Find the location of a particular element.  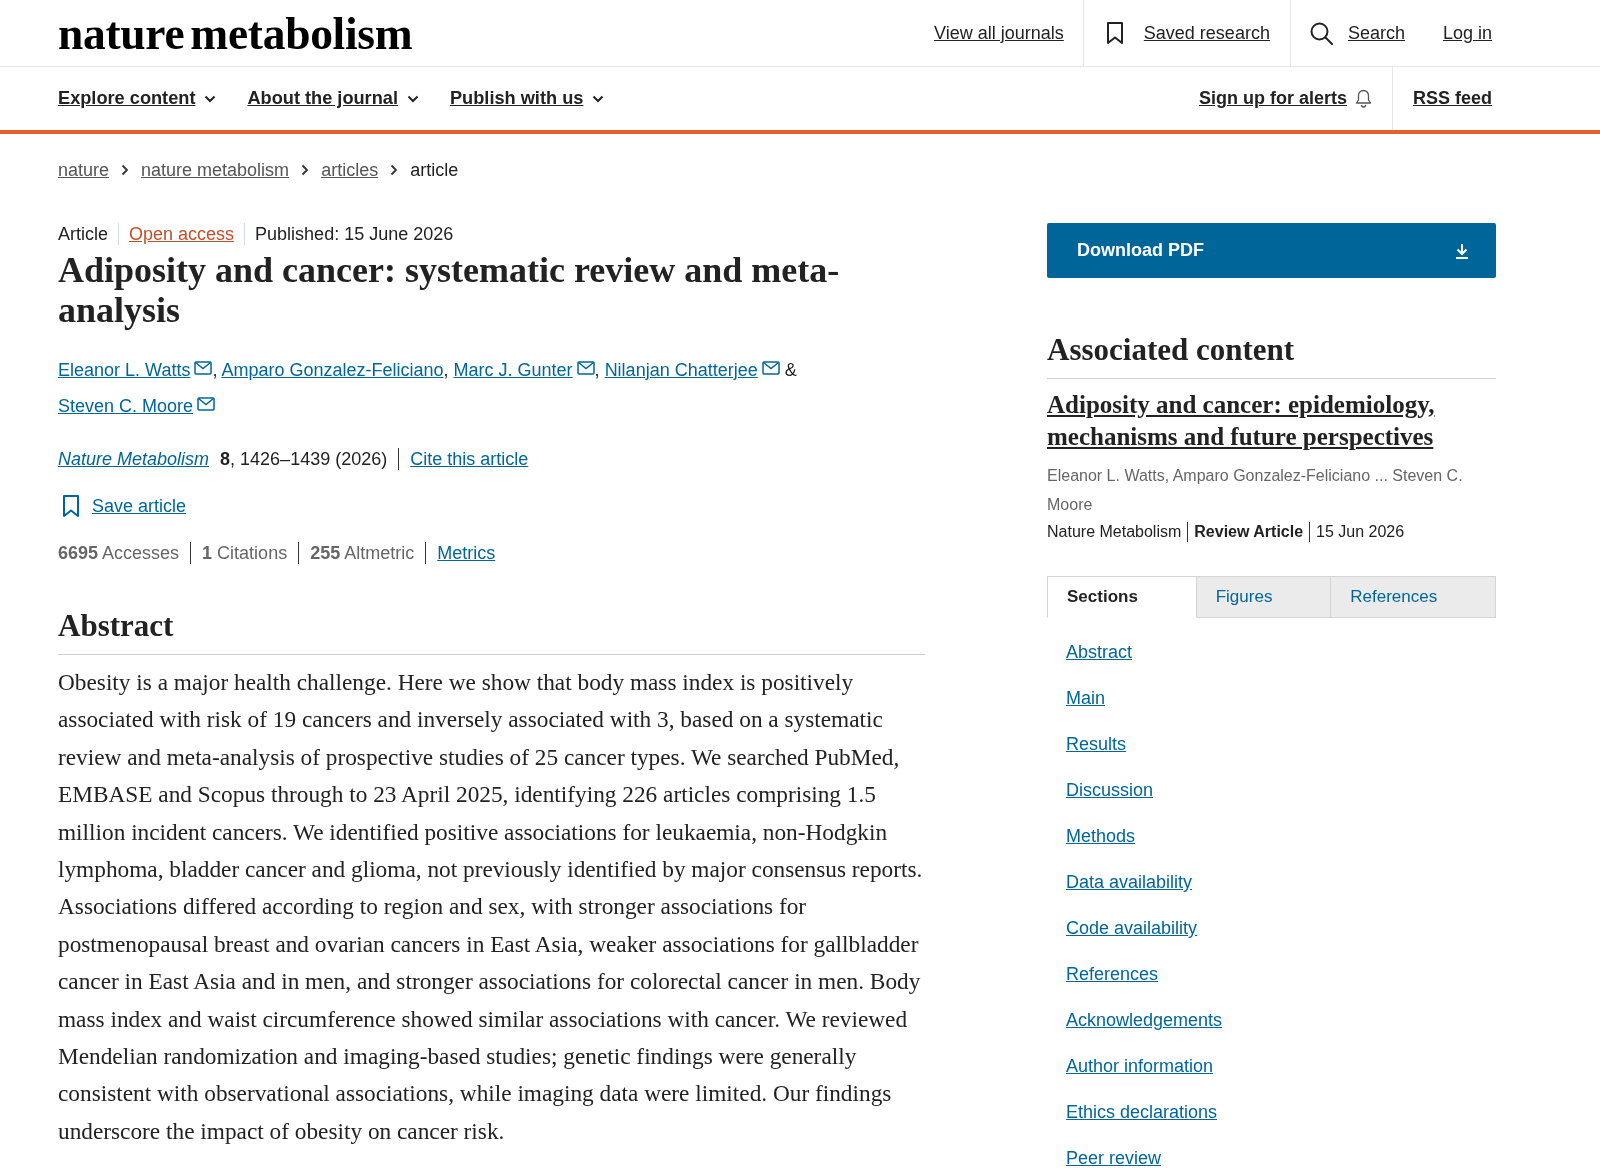

menu-button: About the journal is located at coordinates (333, 98).